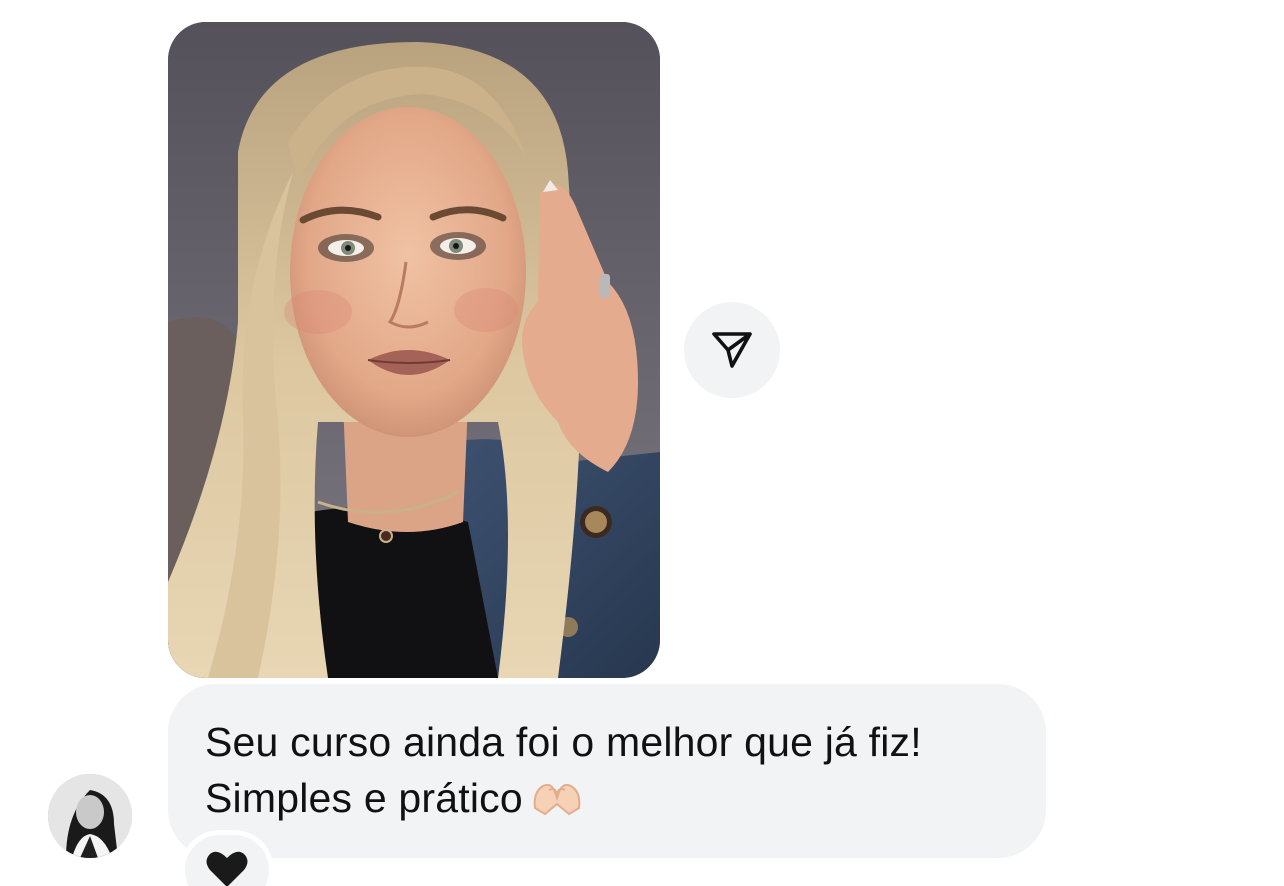 This screenshot has height=886, width=1284. What do you see at coordinates (607, 801) in the screenshot?
I see `message-line-2: Simples e prático` at bounding box center [607, 801].